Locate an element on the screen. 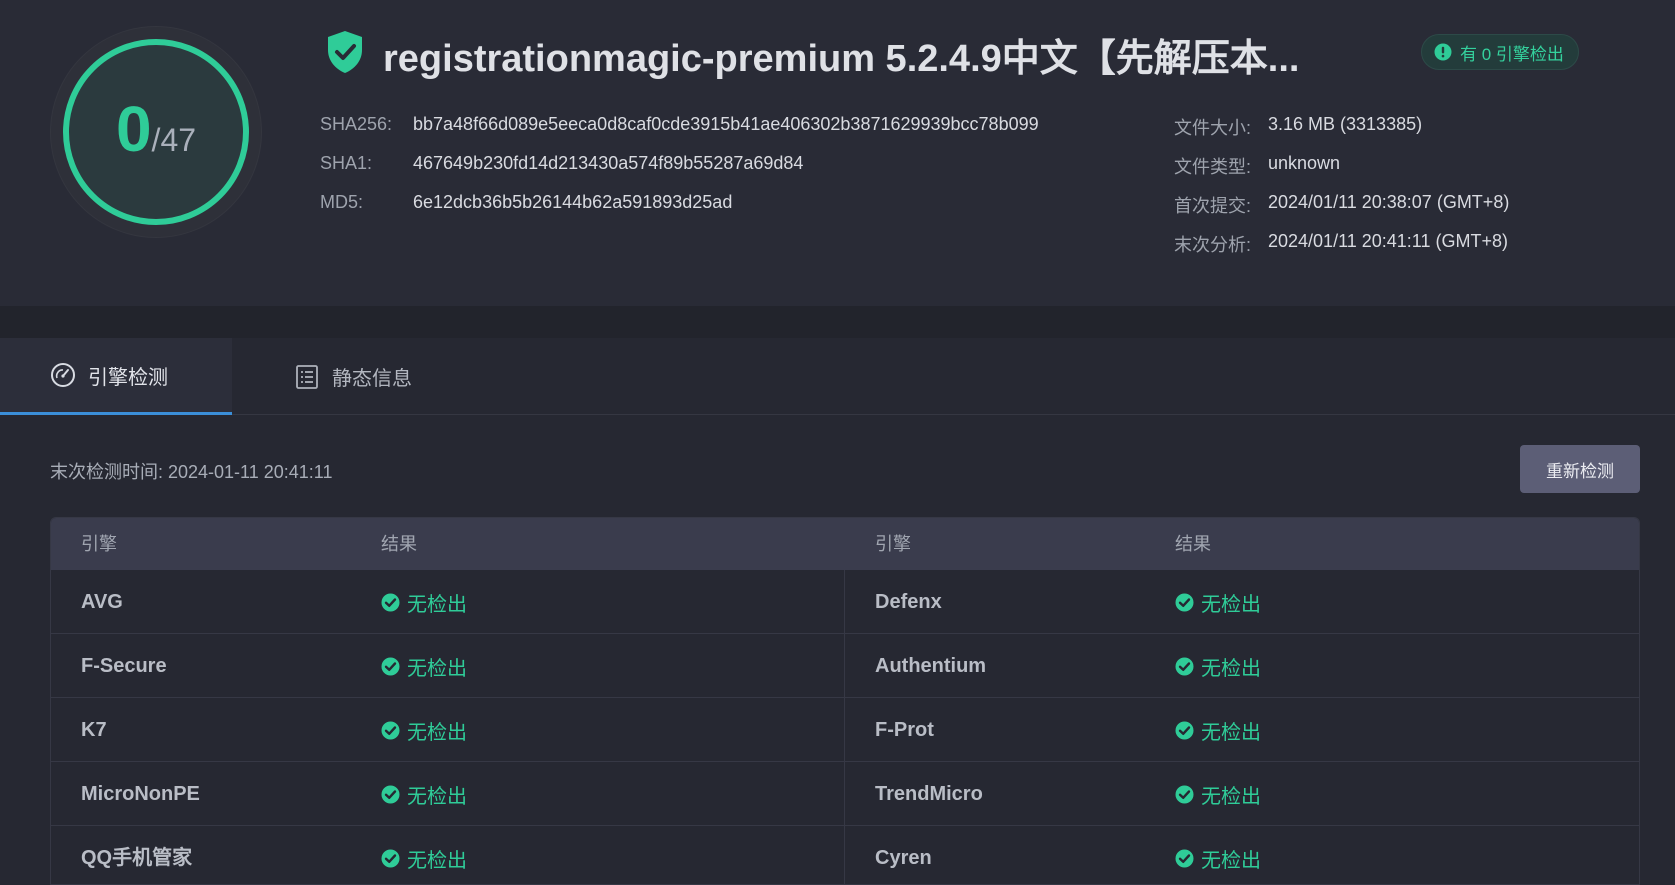 This screenshot has height=885, width=1675. tab-engine-detection: 引擎检测 is located at coordinates (116, 376).